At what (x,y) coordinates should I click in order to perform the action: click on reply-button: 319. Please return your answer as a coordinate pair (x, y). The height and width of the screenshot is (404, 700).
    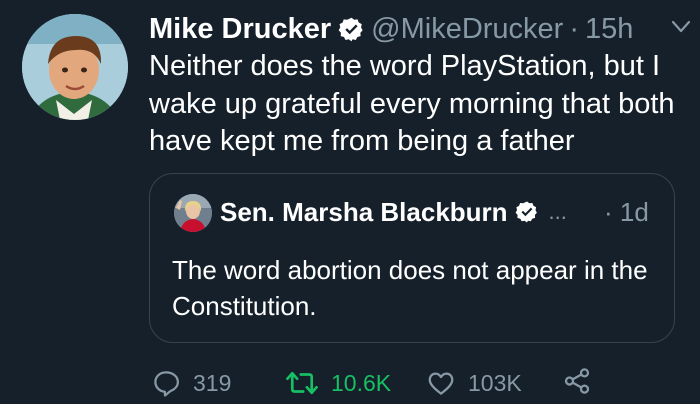
    Looking at the image, I should click on (191, 383).